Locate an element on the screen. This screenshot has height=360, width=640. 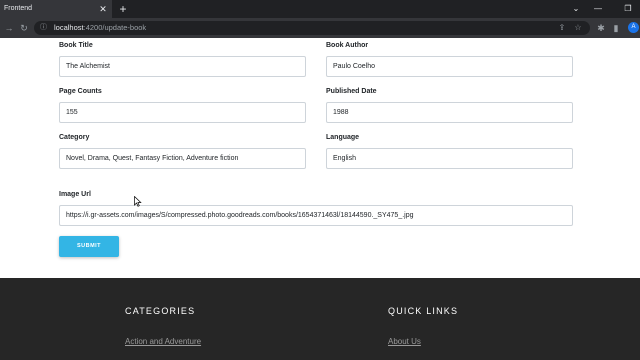
published-date-input: 1988 is located at coordinates (449, 112).